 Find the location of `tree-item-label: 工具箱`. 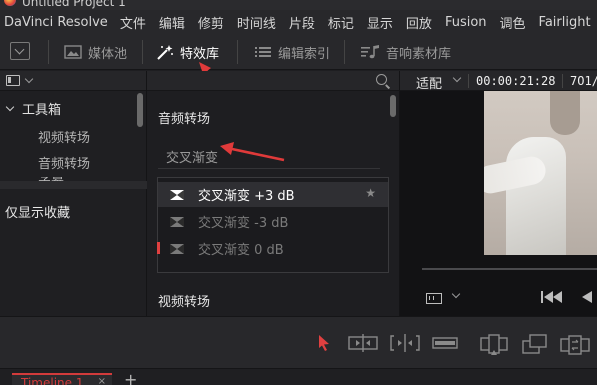

tree-item-label: 工具箱 is located at coordinates (42, 110).